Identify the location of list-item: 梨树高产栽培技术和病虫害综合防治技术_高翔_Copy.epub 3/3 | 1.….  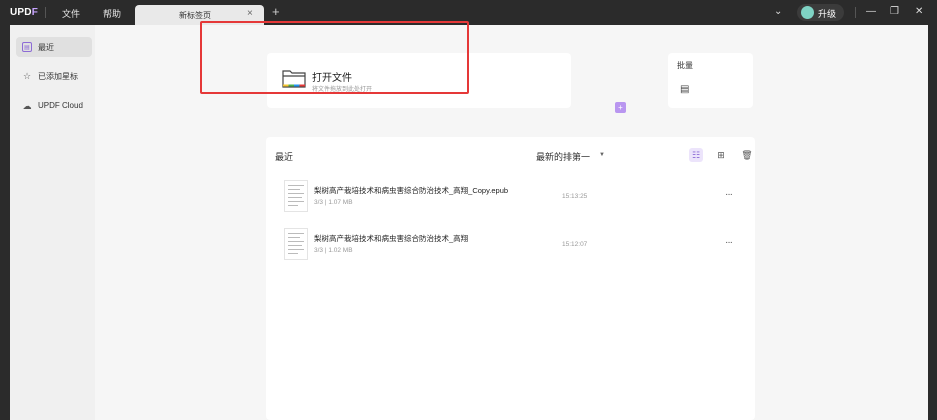
(510, 197).